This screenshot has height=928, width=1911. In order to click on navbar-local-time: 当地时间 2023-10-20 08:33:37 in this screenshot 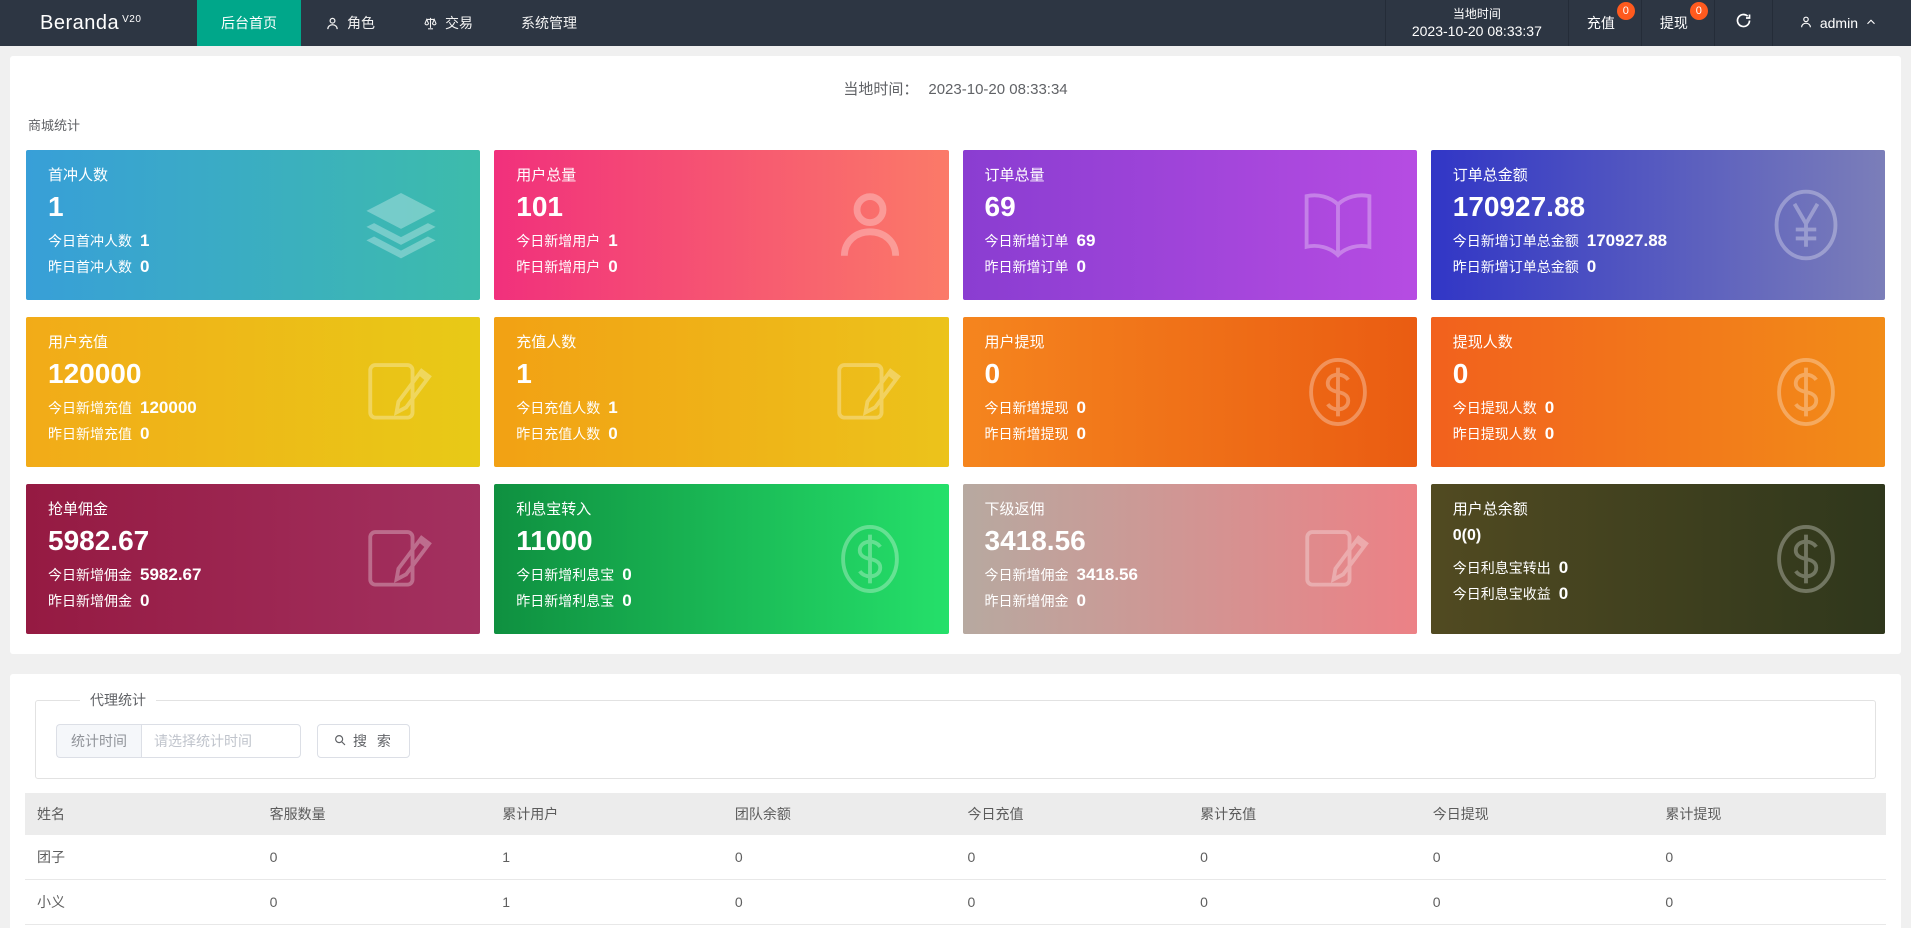, I will do `click(1476, 23)`.